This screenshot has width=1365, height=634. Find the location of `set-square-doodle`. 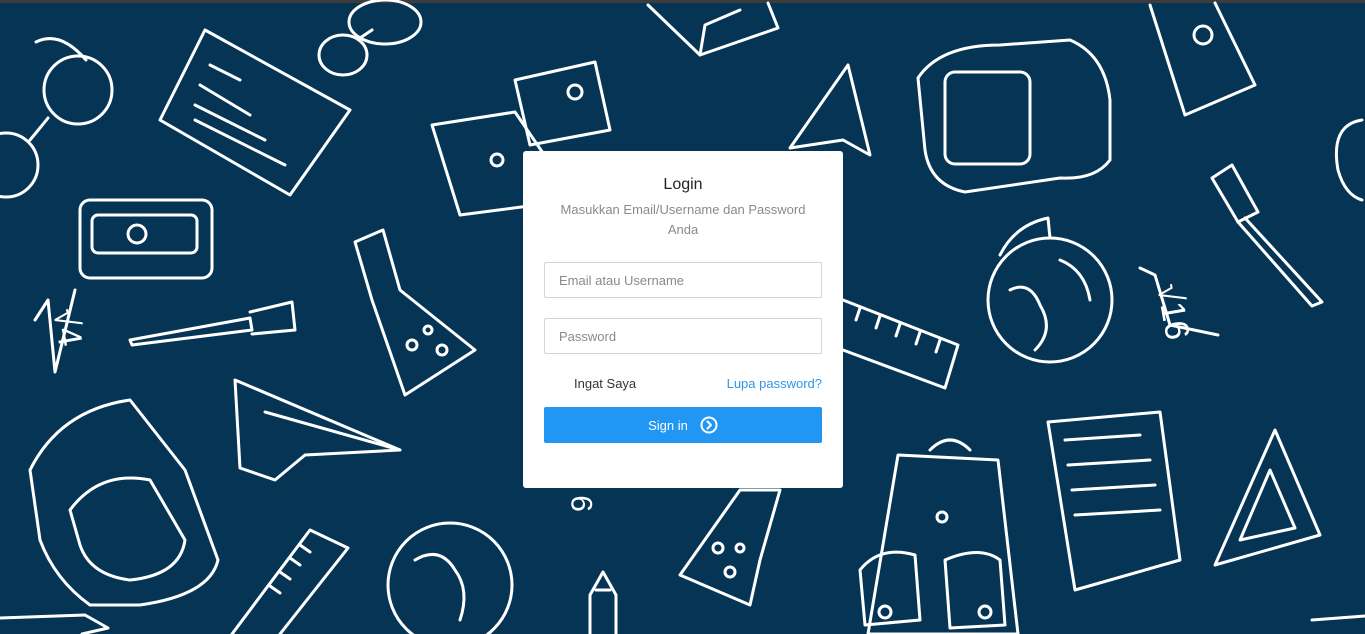

set-square-doodle is located at coordinates (1267, 497).